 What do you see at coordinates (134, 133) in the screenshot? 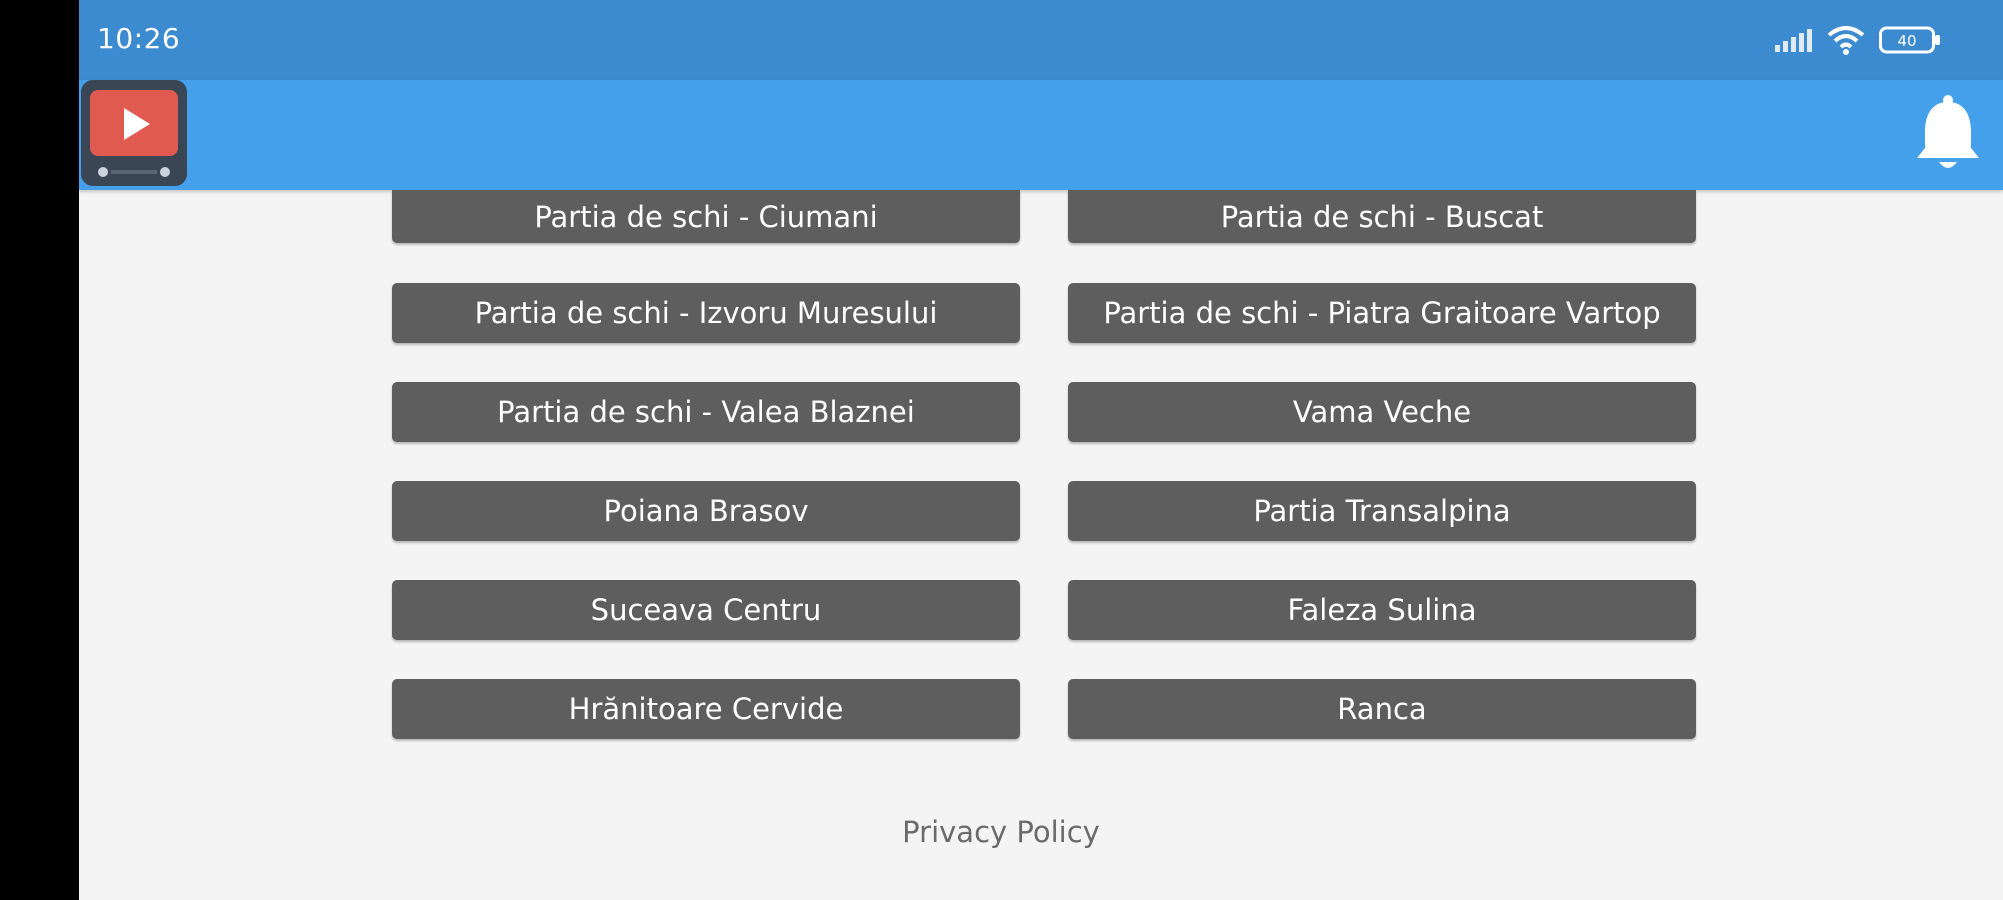
I see `play-video-icon` at bounding box center [134, 133].